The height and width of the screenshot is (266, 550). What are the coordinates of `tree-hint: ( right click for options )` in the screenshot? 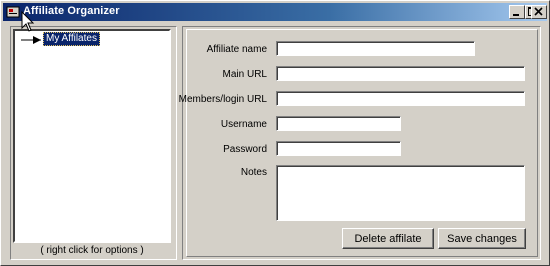 It's located at (92, 250).